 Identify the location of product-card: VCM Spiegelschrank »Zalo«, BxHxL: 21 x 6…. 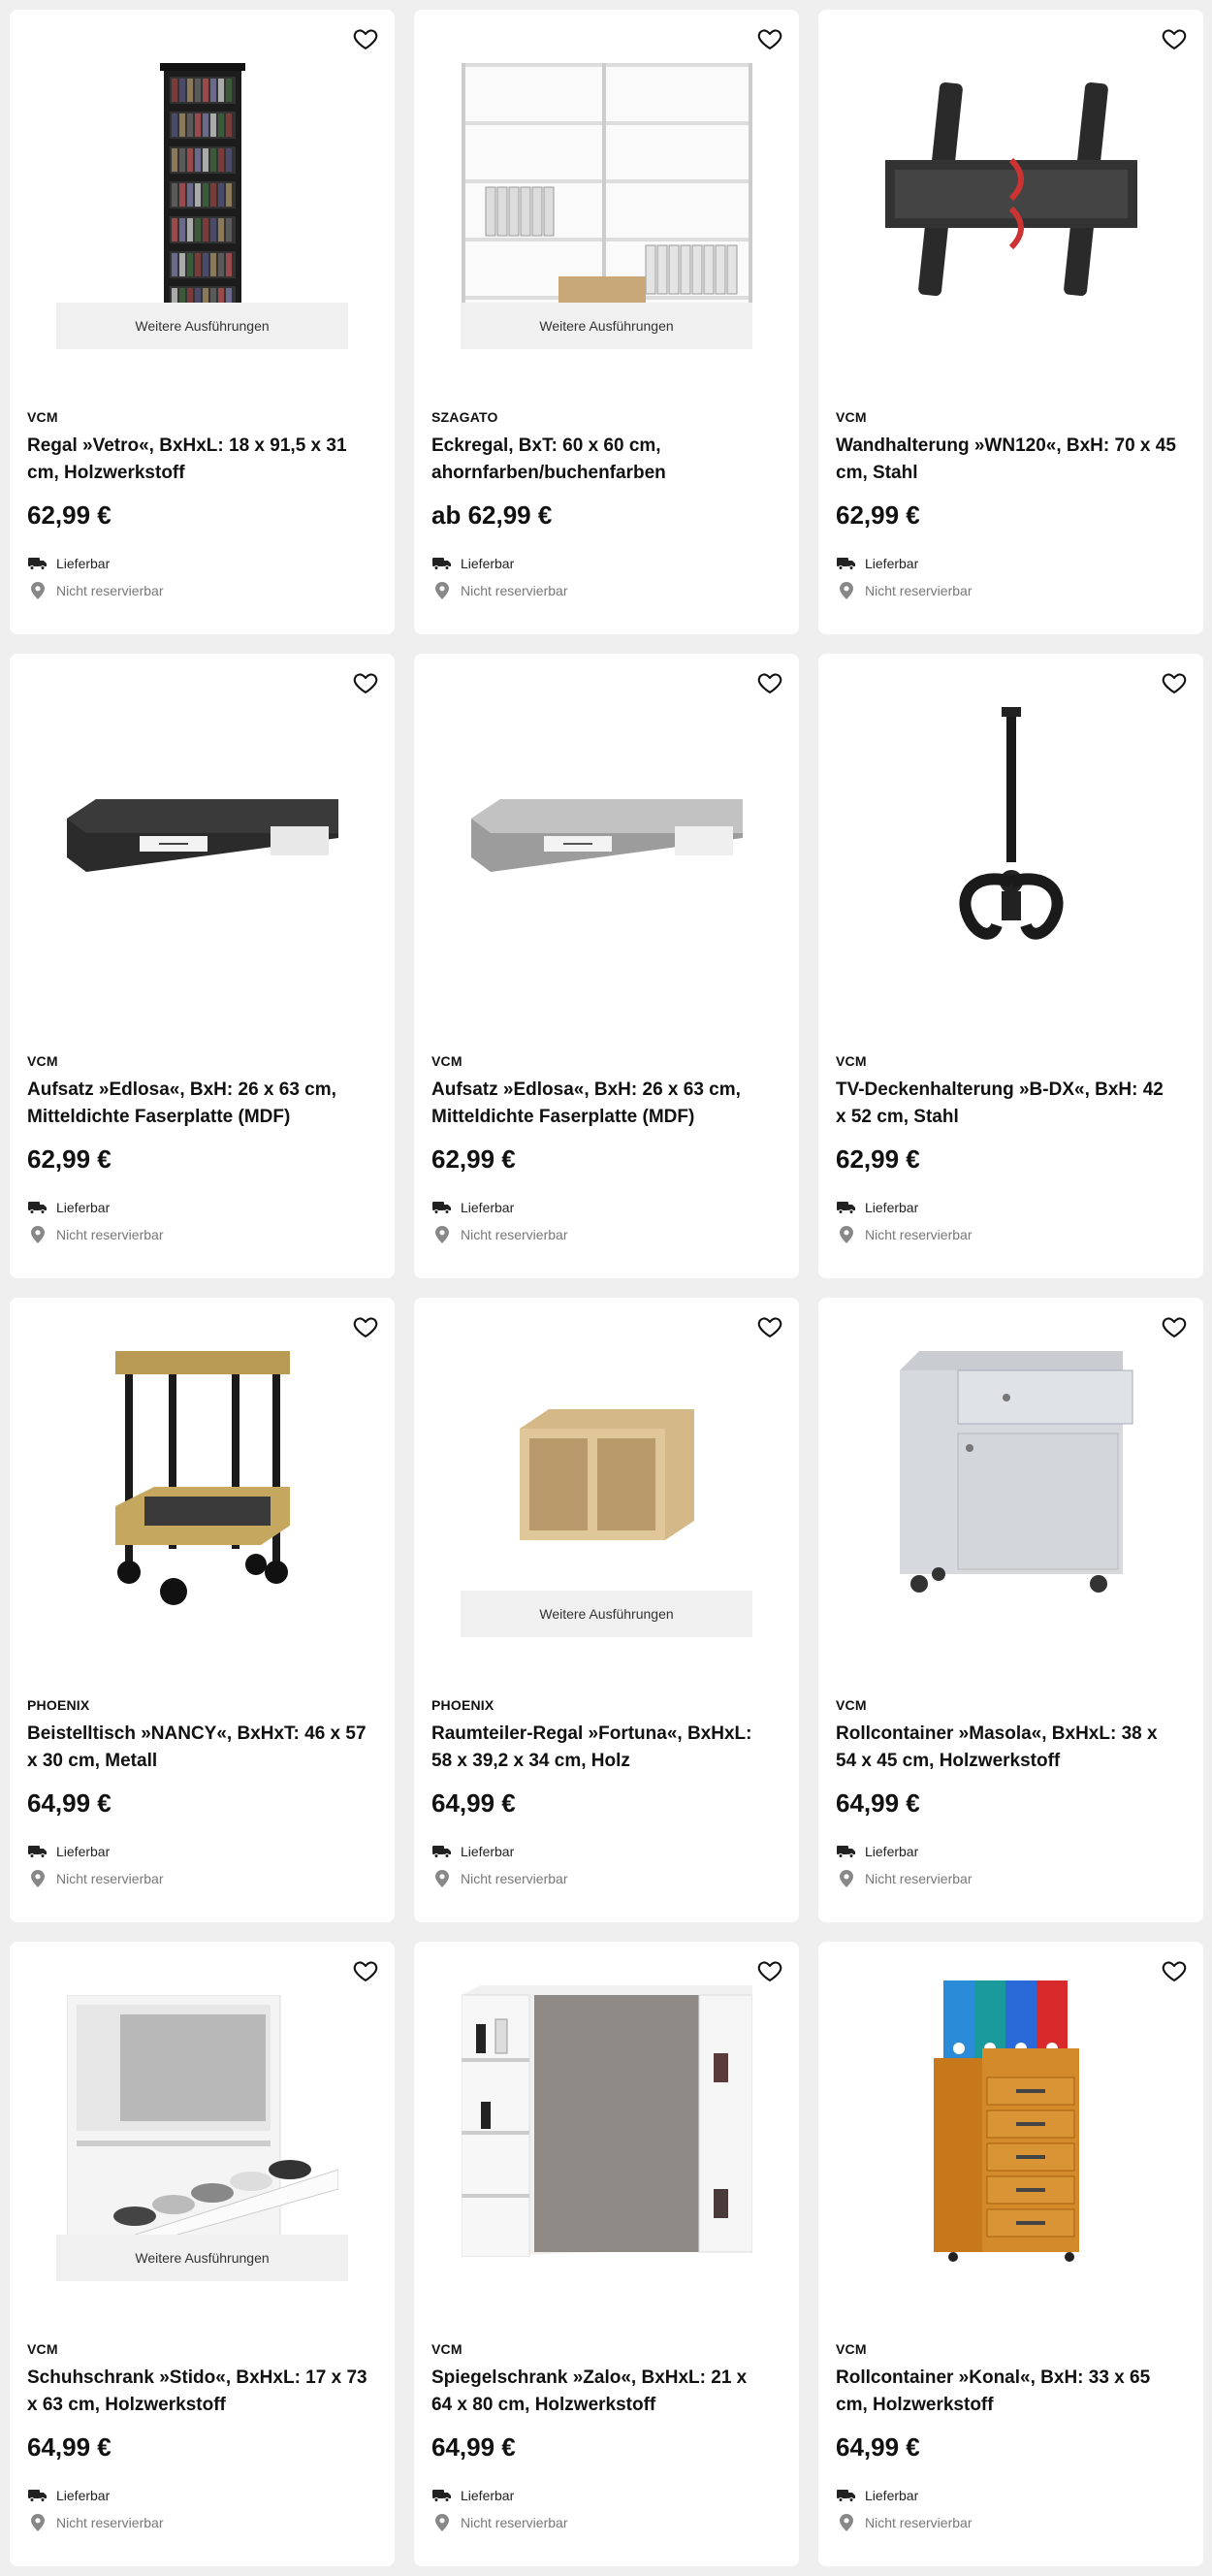
(606, 2254).